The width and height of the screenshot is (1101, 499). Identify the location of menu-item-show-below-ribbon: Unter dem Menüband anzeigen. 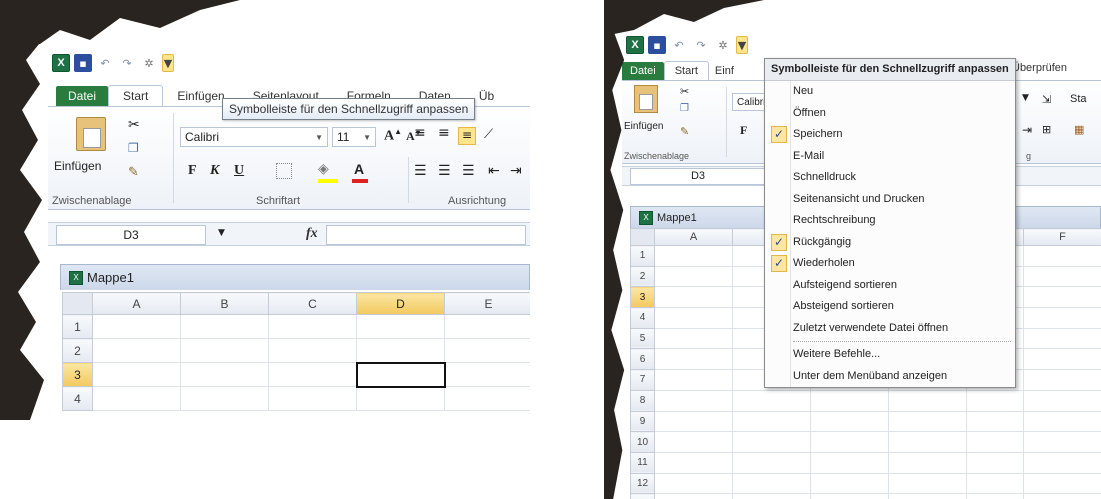
(890, 377).